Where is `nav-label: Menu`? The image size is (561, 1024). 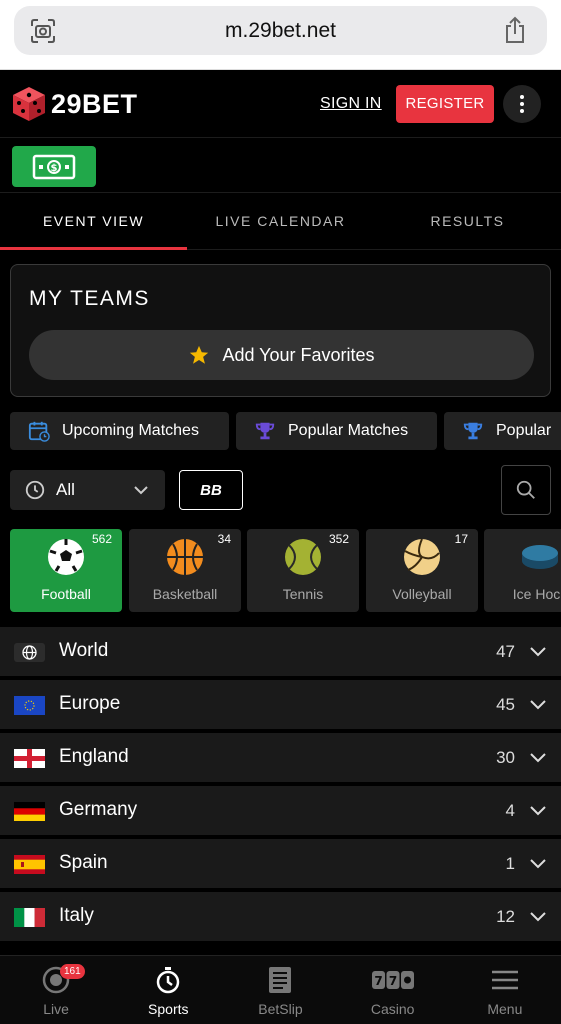 nav-label: Menu is located at coordinates (505, 1009).